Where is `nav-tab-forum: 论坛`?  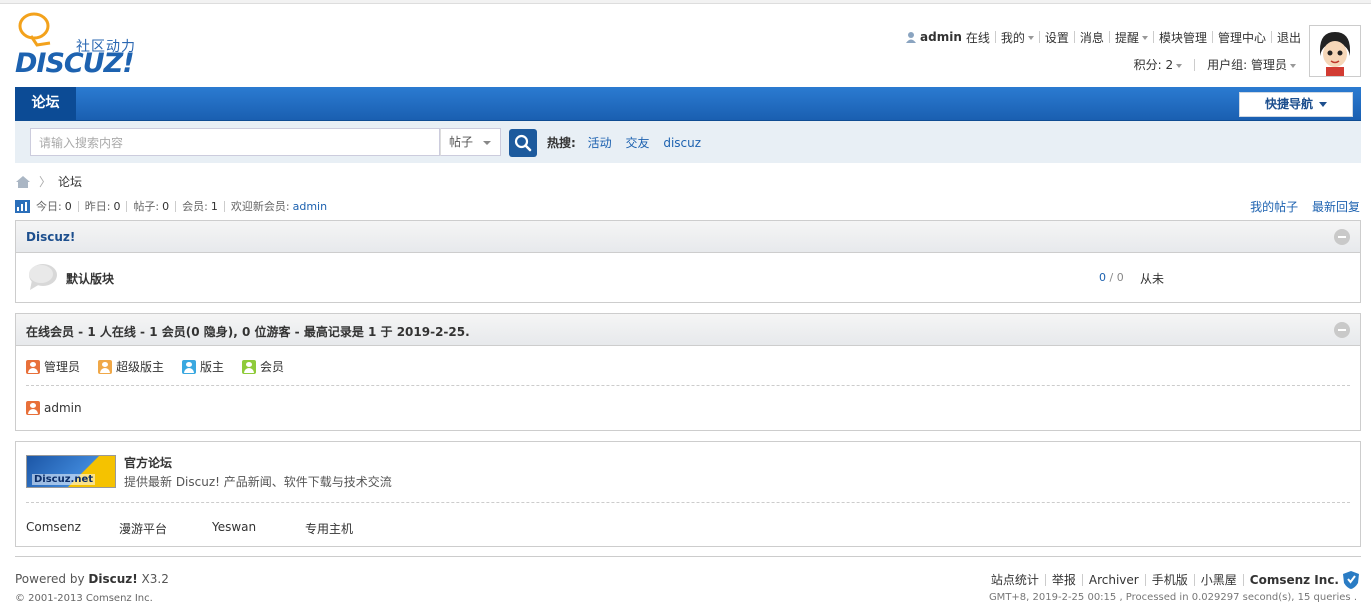 nav-tab-forum: 论坛 is located at coordinates (45, 103).